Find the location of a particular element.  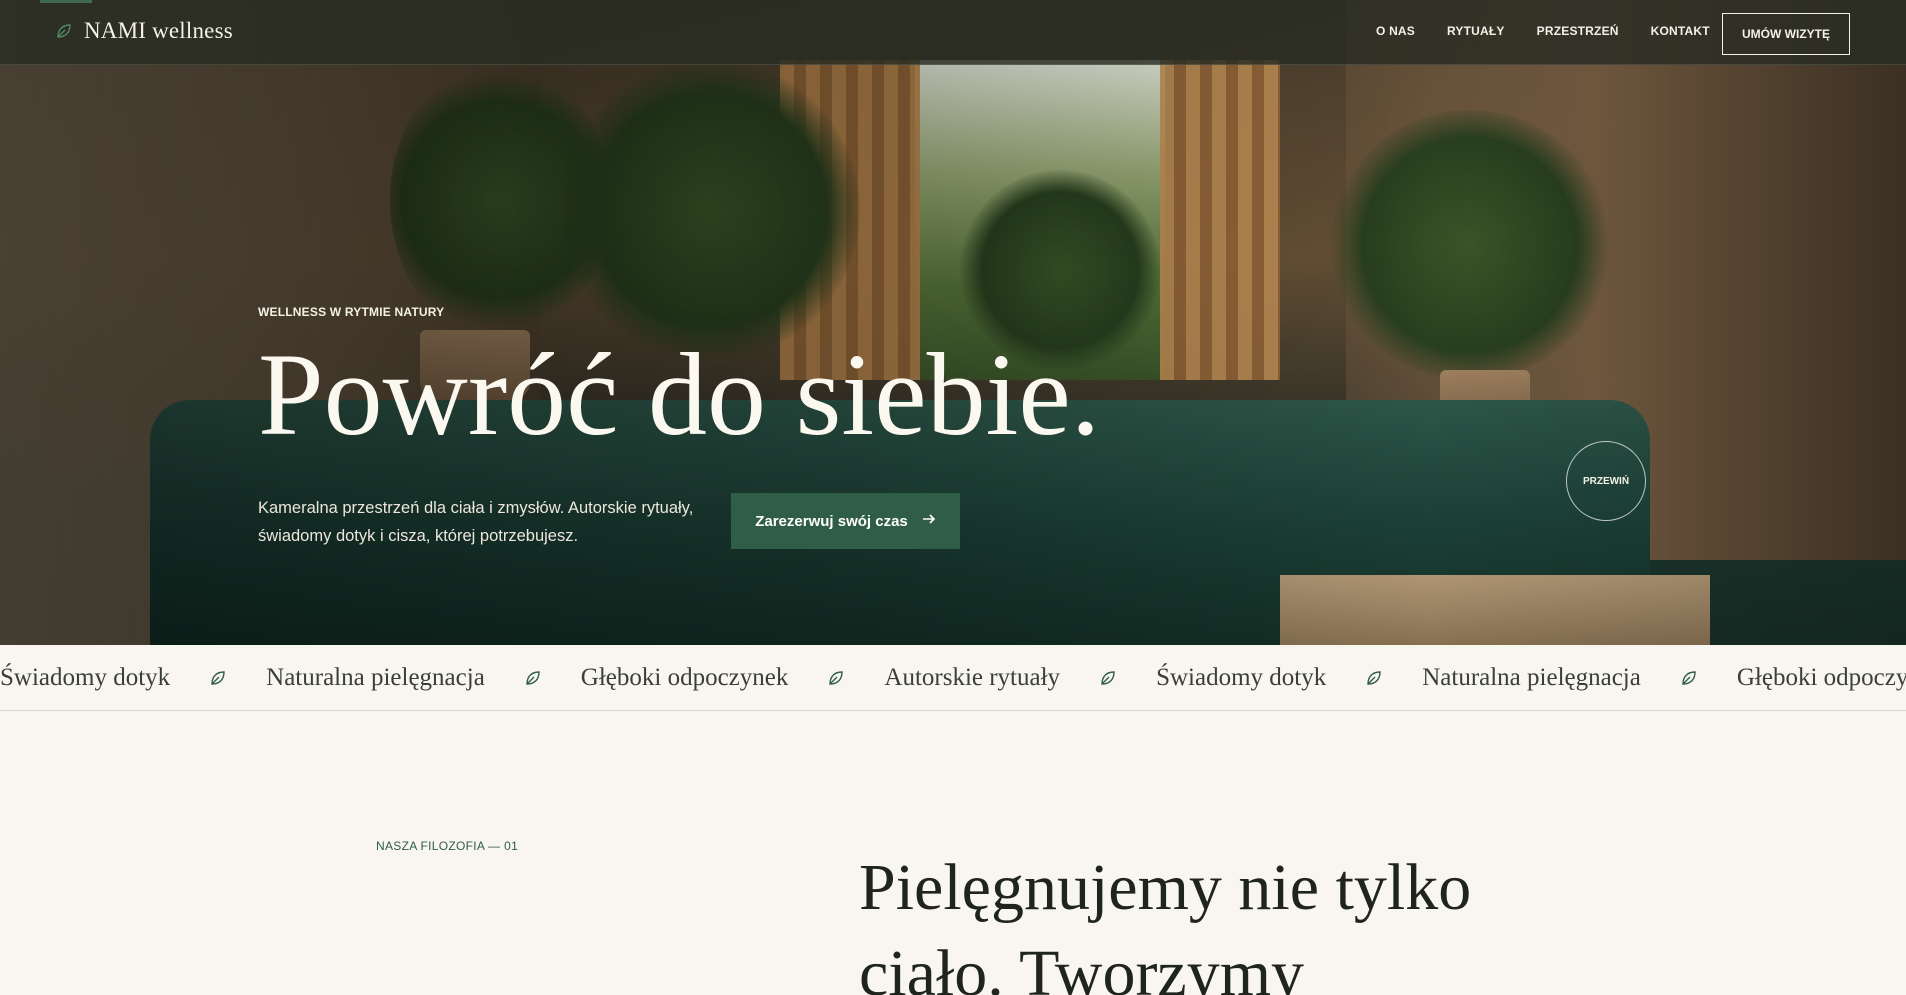

philosophy-title-line: Pielęgnujemy nie tylko is located at coordinates (1165, 887).